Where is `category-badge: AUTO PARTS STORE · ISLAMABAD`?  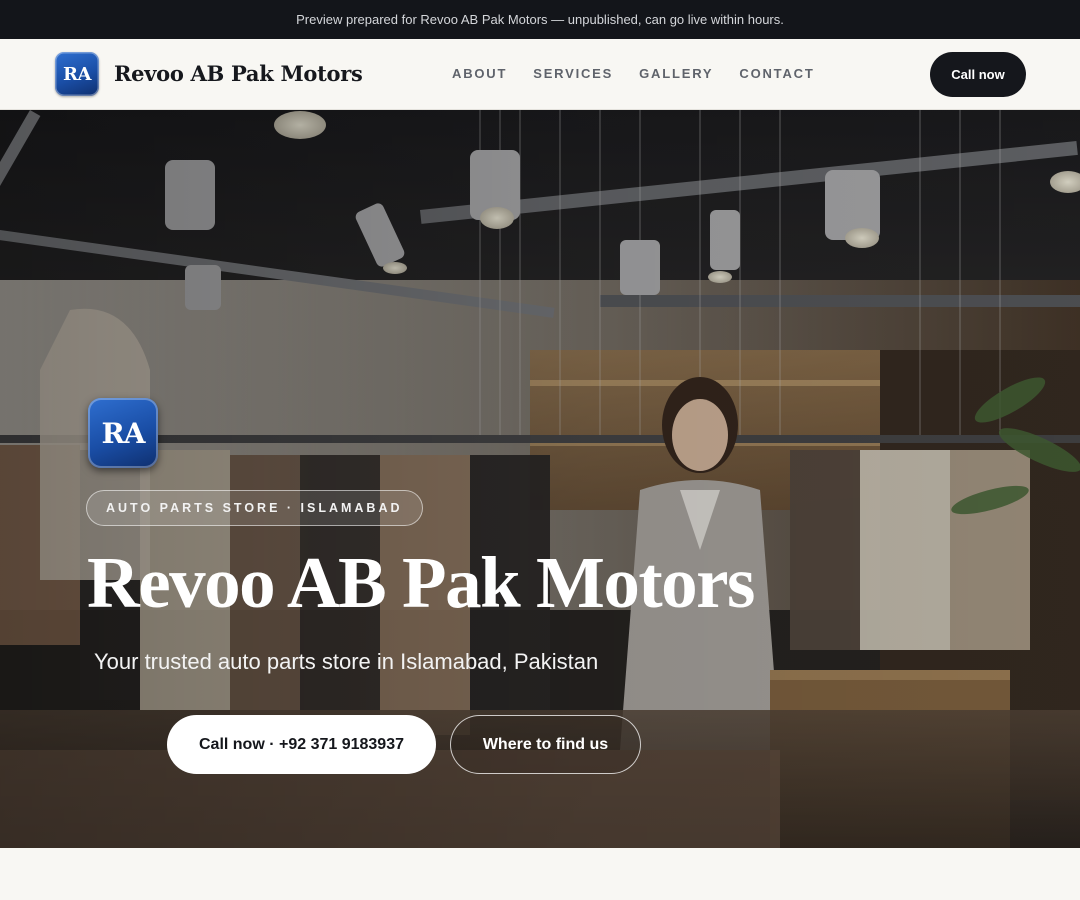
category-badge: AUTO PARTS STORE · ISLAMABAD is located at coordinates (254, 508).